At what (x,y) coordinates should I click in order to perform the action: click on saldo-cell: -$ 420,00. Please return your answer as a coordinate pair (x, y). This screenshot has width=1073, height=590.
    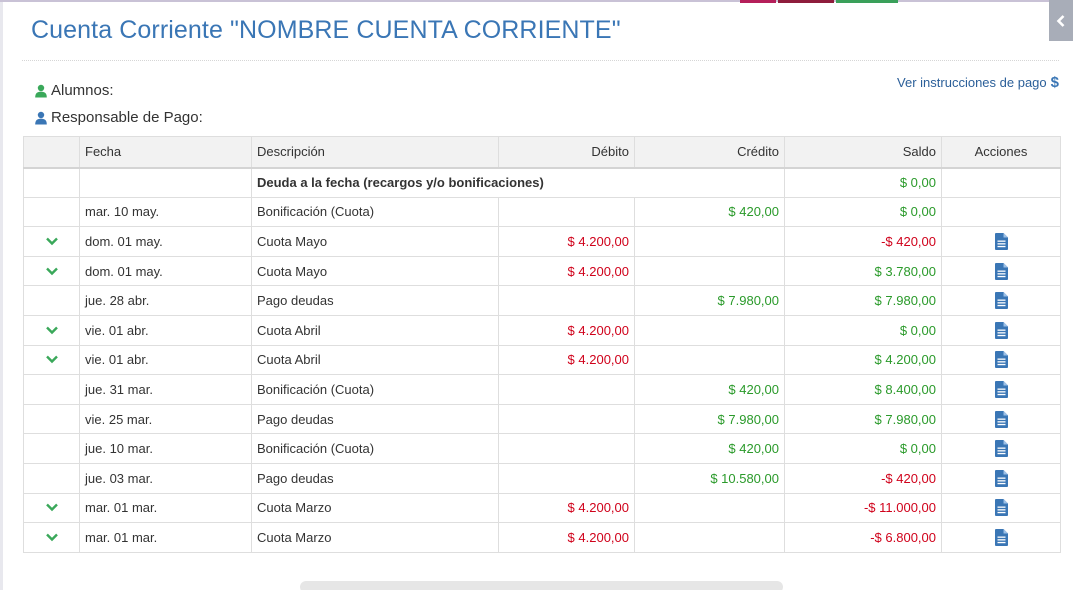
    Looking at the image, I should click on (863, 241).